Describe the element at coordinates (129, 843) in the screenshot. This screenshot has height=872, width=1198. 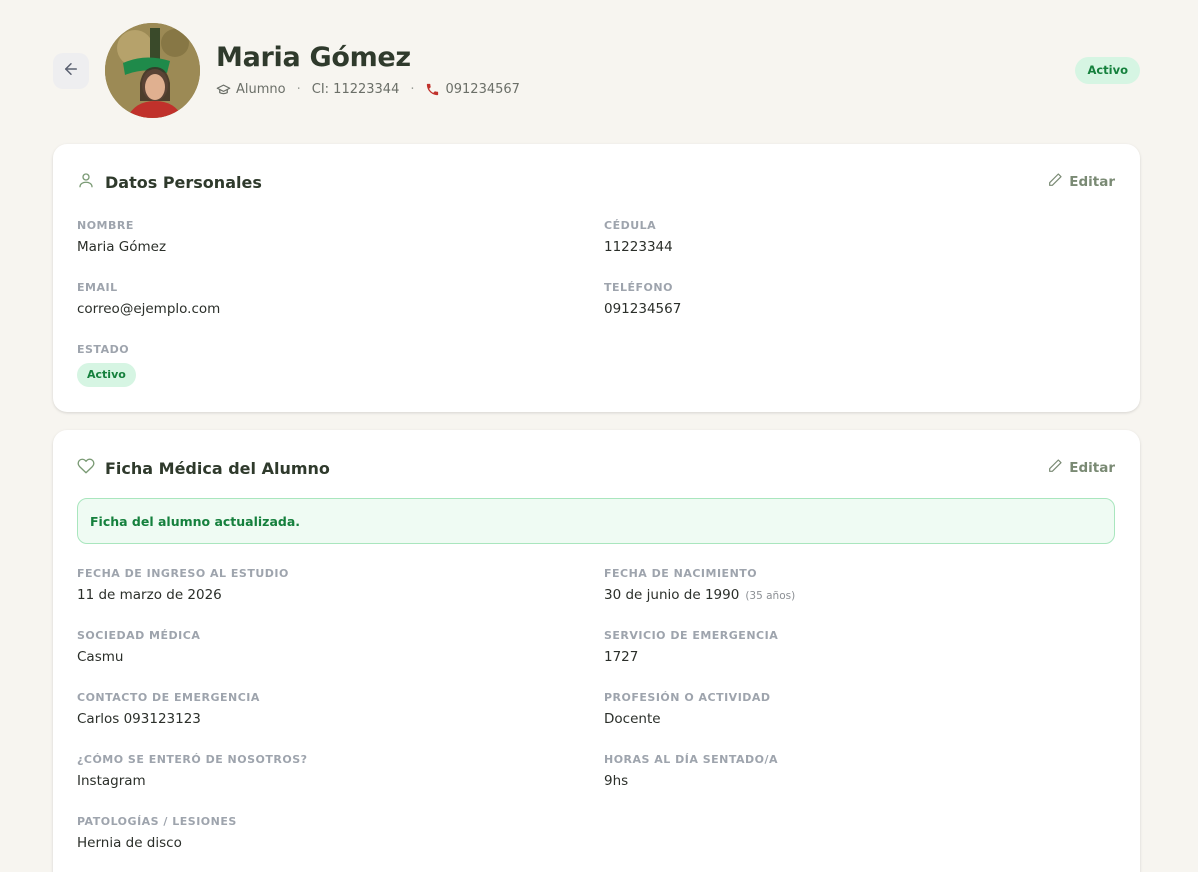
I see `field-value: Hernia de disco` at that location.